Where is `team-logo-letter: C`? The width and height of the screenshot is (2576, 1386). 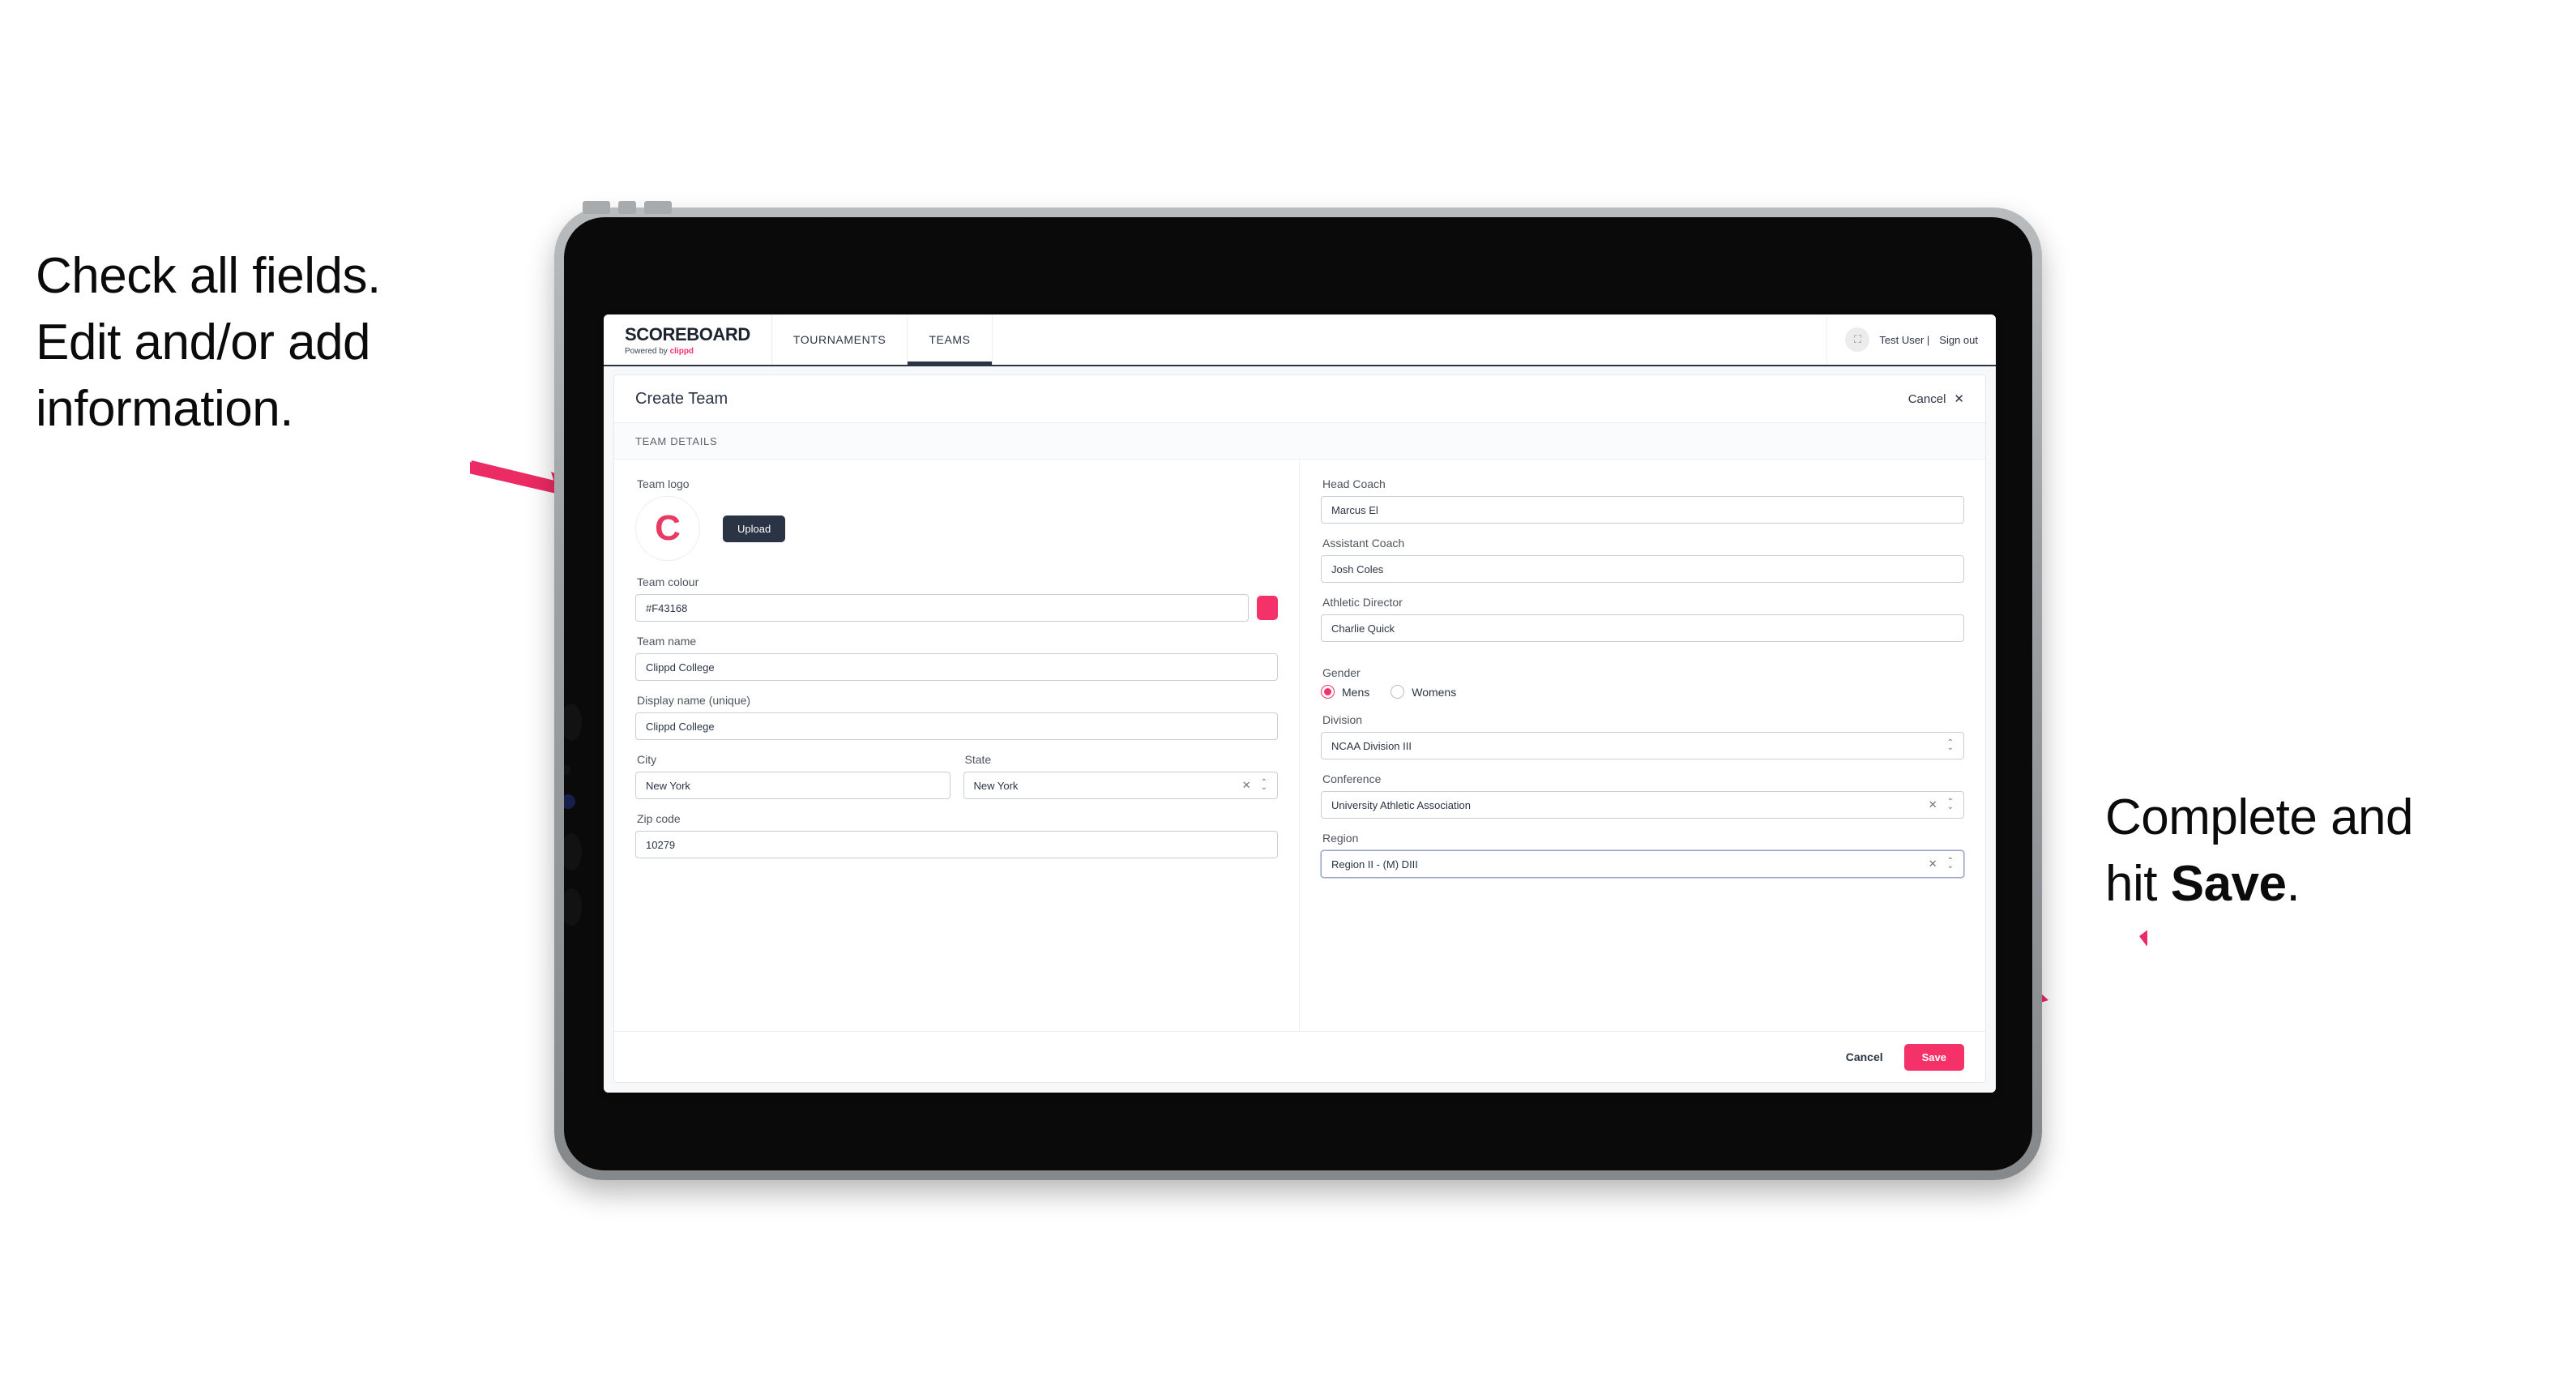 team-logo-letter: C is located at coordinates (668, 528).